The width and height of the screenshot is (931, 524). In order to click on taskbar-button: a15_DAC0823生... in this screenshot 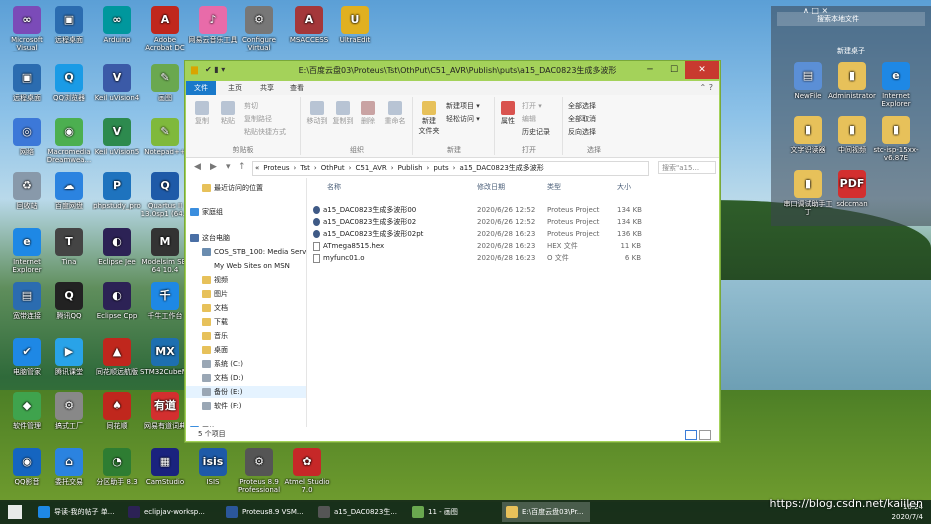, I will do `click(357, 512)`.